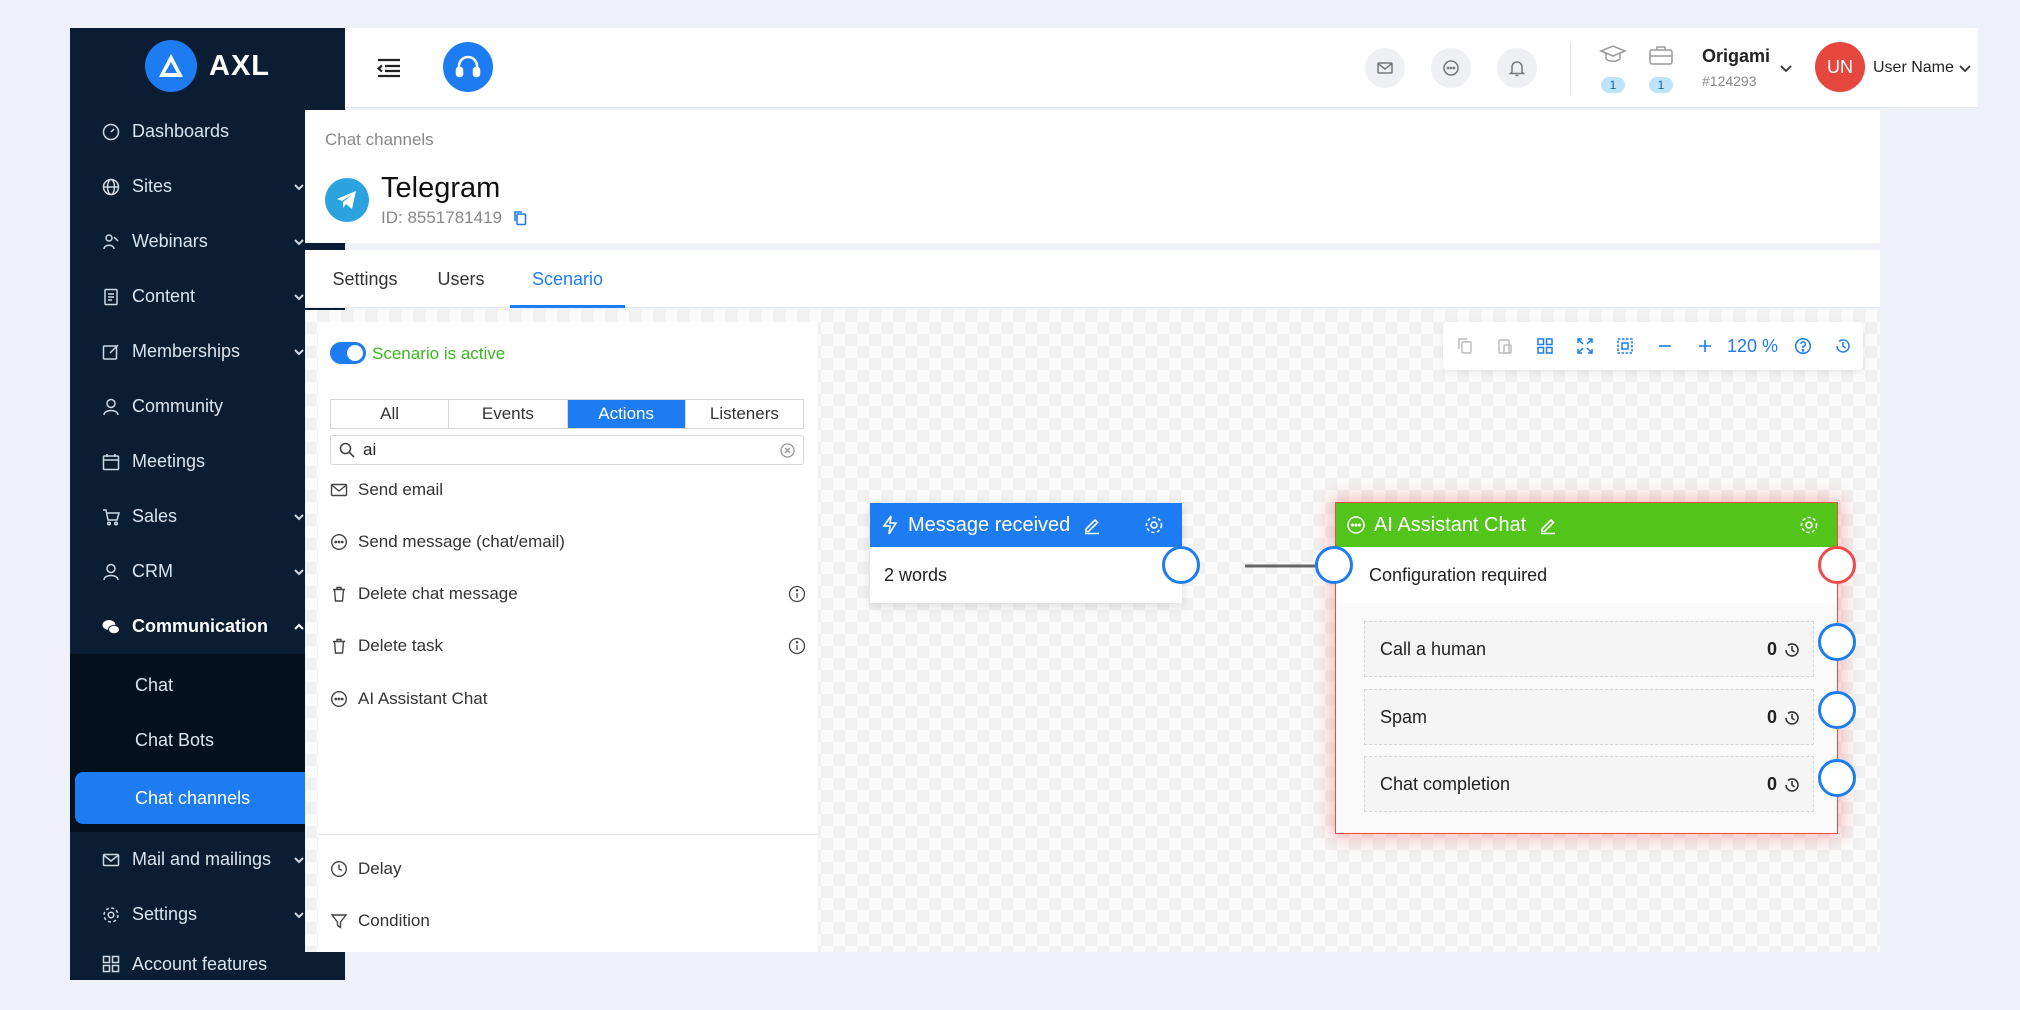 The height and width of the screenshot is (1010, 2020). Describe the element at coordinates (1450, 524) in the screenshot. I see `node-title: AI Assistant Chat` at that location.